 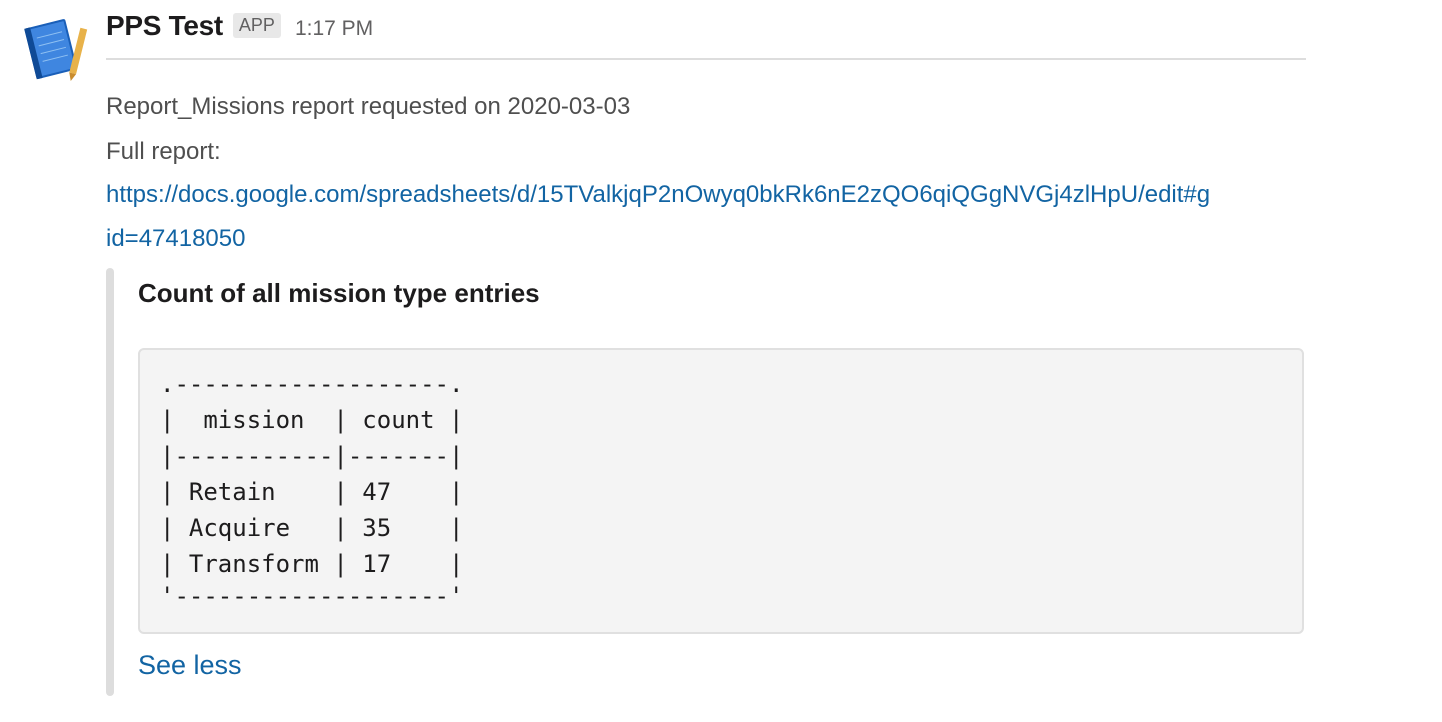 I want to click on app-avatar-icon, so click(x=55, y=49).